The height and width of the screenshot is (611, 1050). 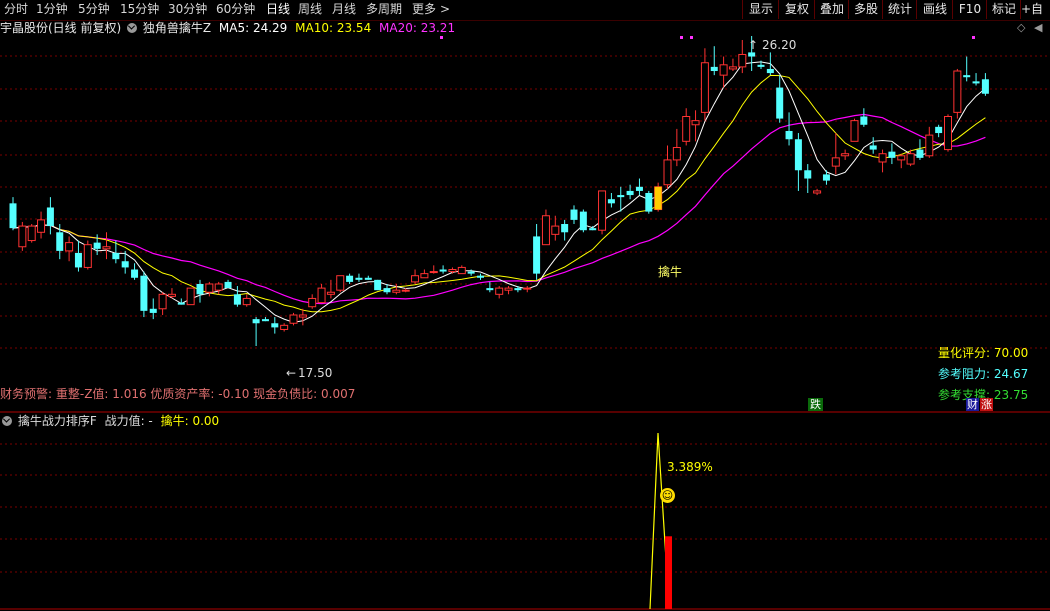 I want to click on high-arrow-icon: ↑, so click(x=753, y=45).